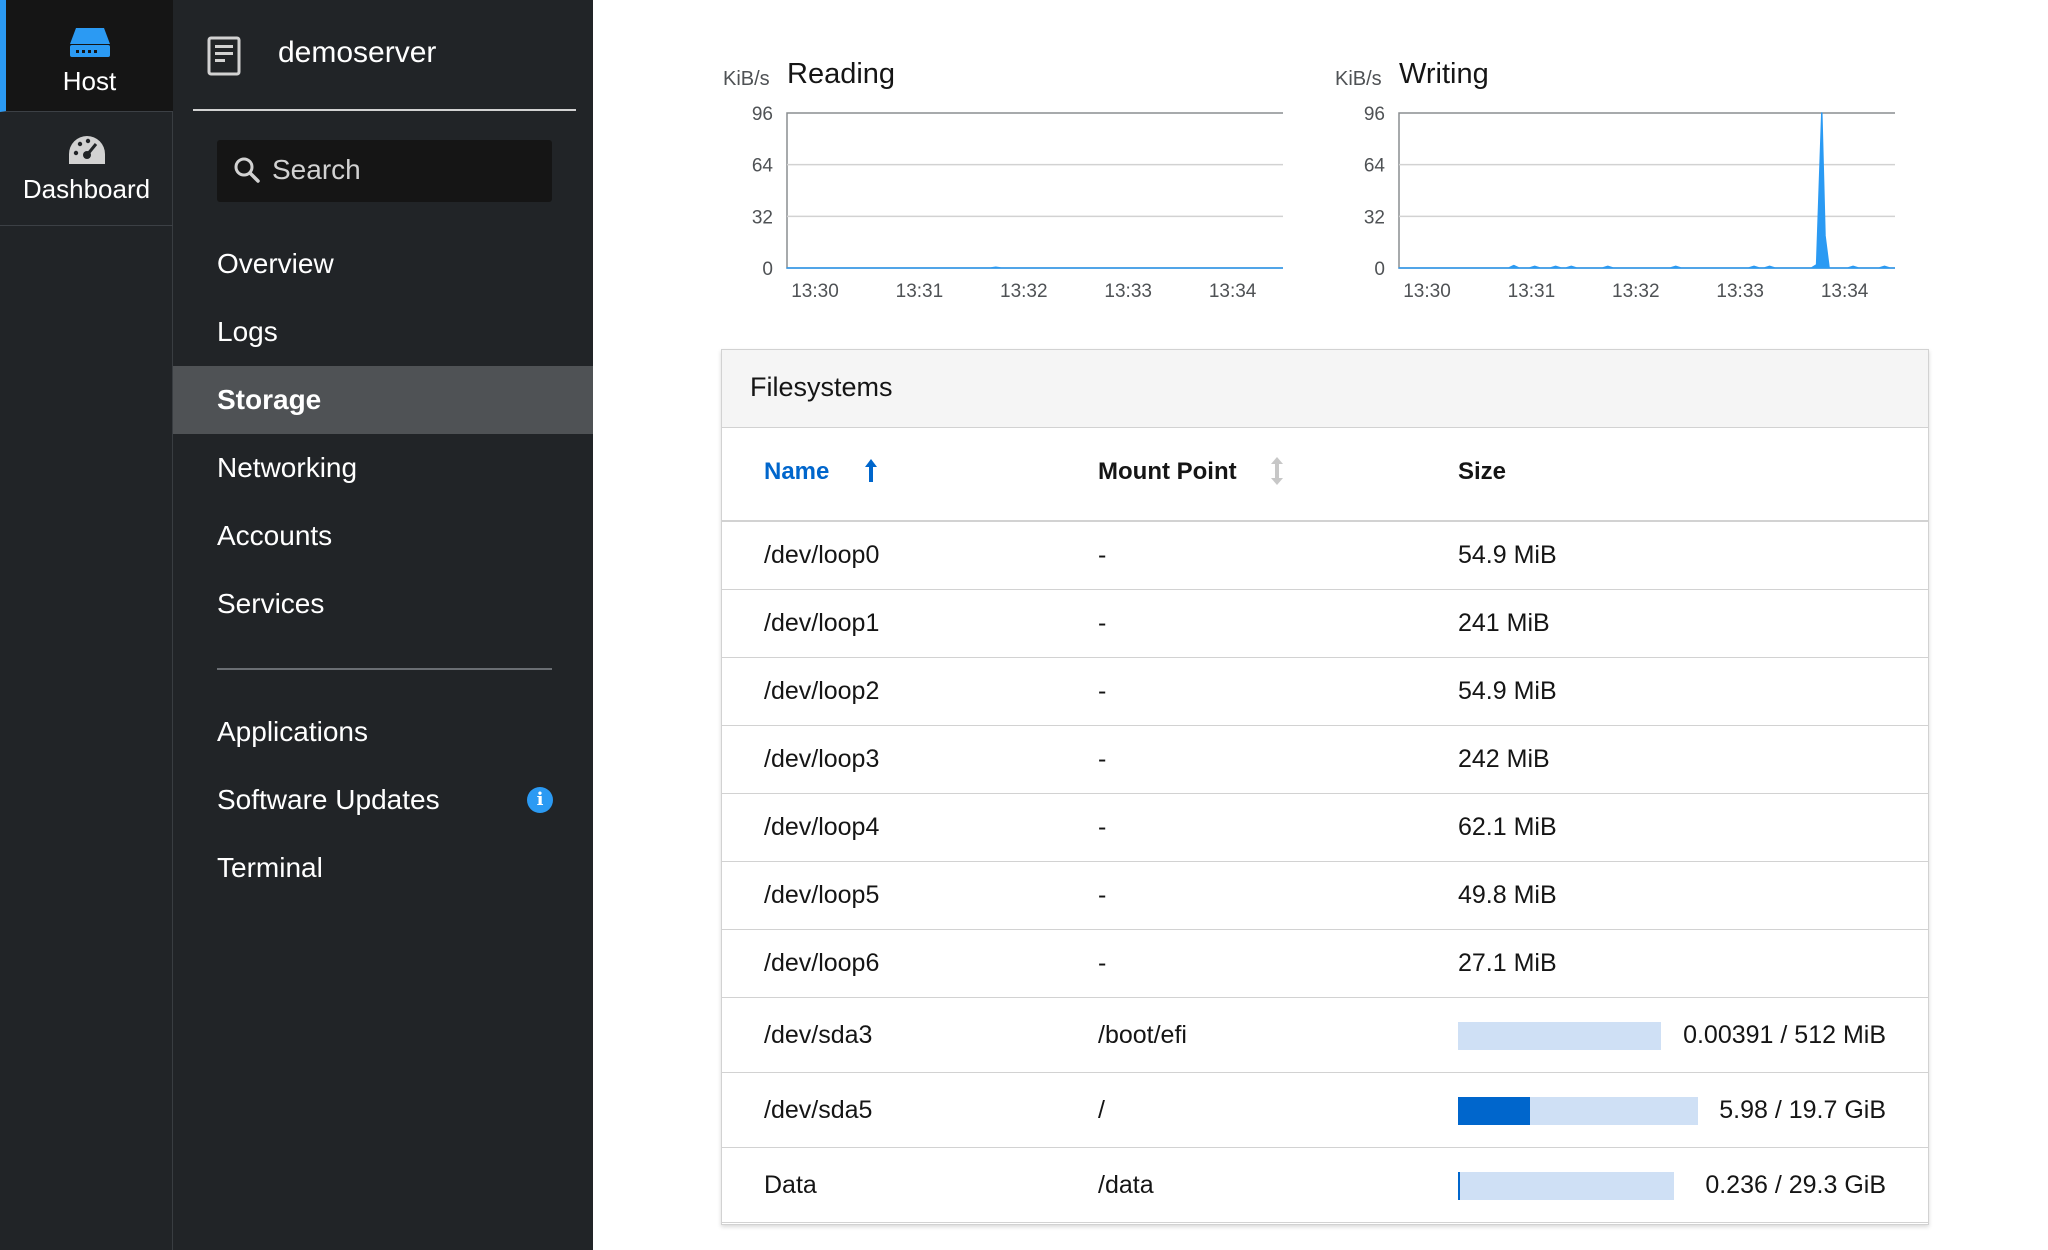 The image size is (2048, 1250). What do you see at coordinates (1325, 760) in the screenshot?
I see `table-row: /dev/loop3 - 242 MiB` at bounding box center [1325, 760].